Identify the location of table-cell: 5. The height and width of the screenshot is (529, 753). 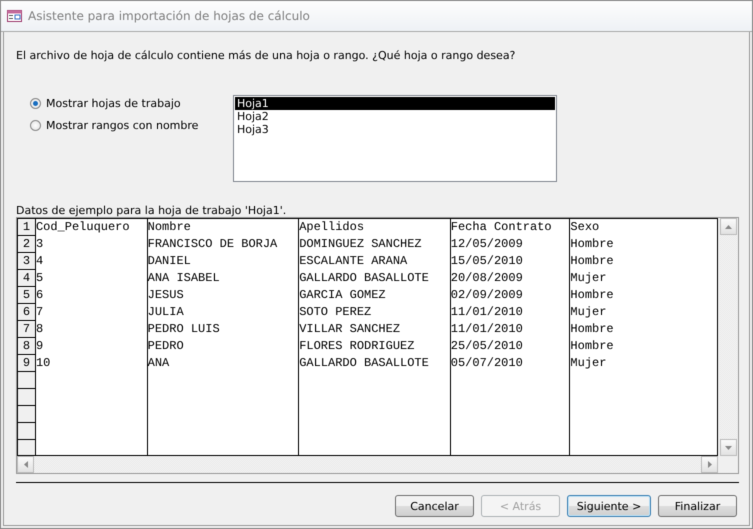
(92, 278).